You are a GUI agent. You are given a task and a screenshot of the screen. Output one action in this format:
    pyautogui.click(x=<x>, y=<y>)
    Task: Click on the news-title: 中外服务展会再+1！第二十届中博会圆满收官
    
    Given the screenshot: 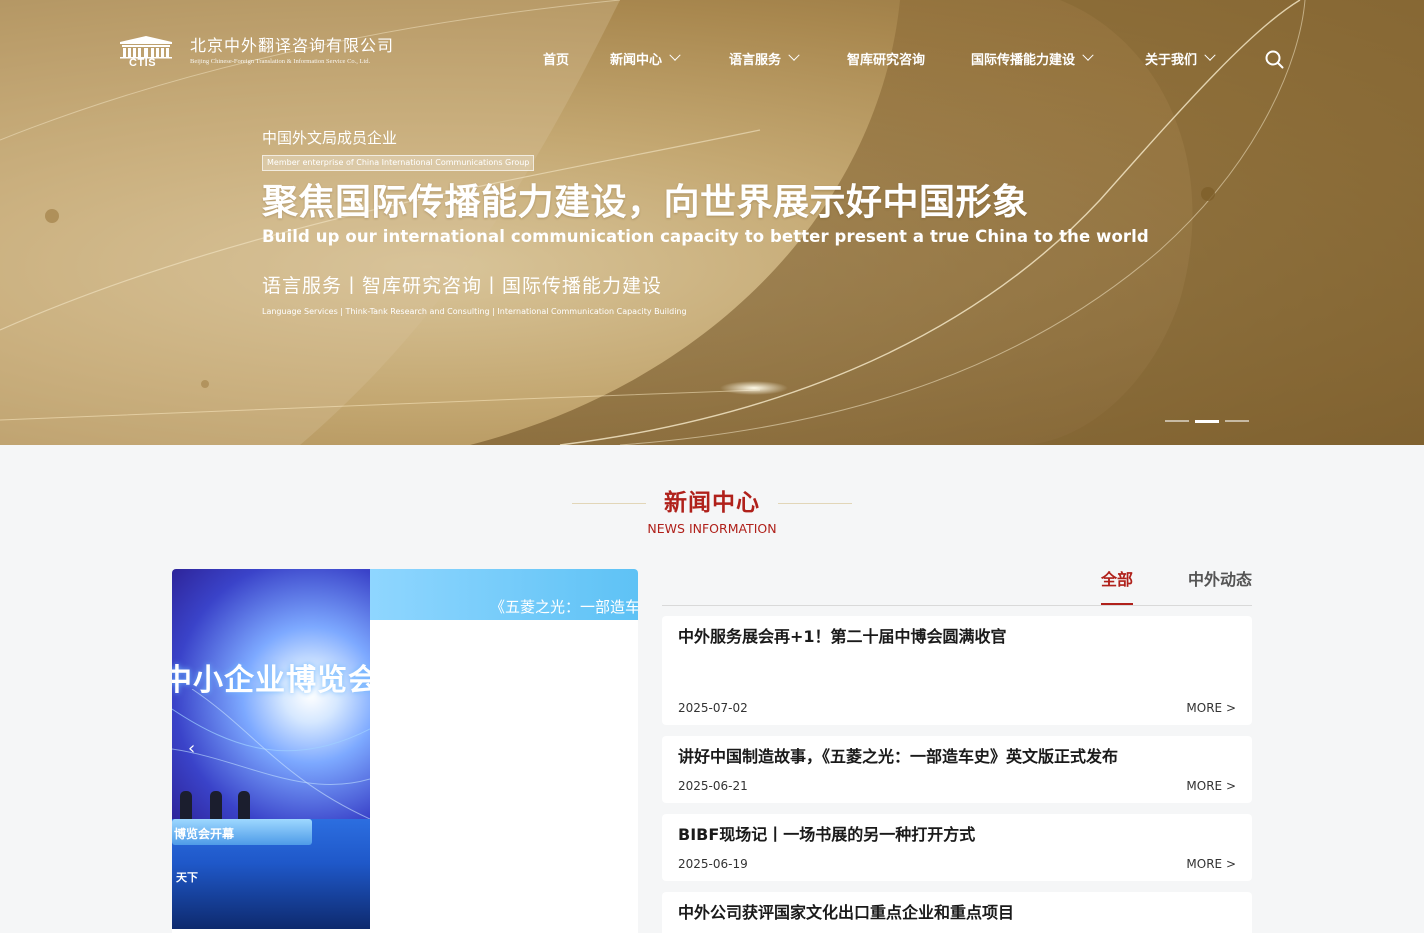 What is the action you would take?
    pyautogui.click(x=842, y=637)
    